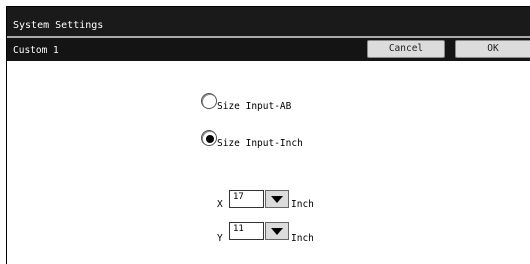 Image resolution: width=530 pixels, height=264 pixels. Describe the element at coordinates (58, 25) in the screenshot. I see `window-title: System Settings` at that location.